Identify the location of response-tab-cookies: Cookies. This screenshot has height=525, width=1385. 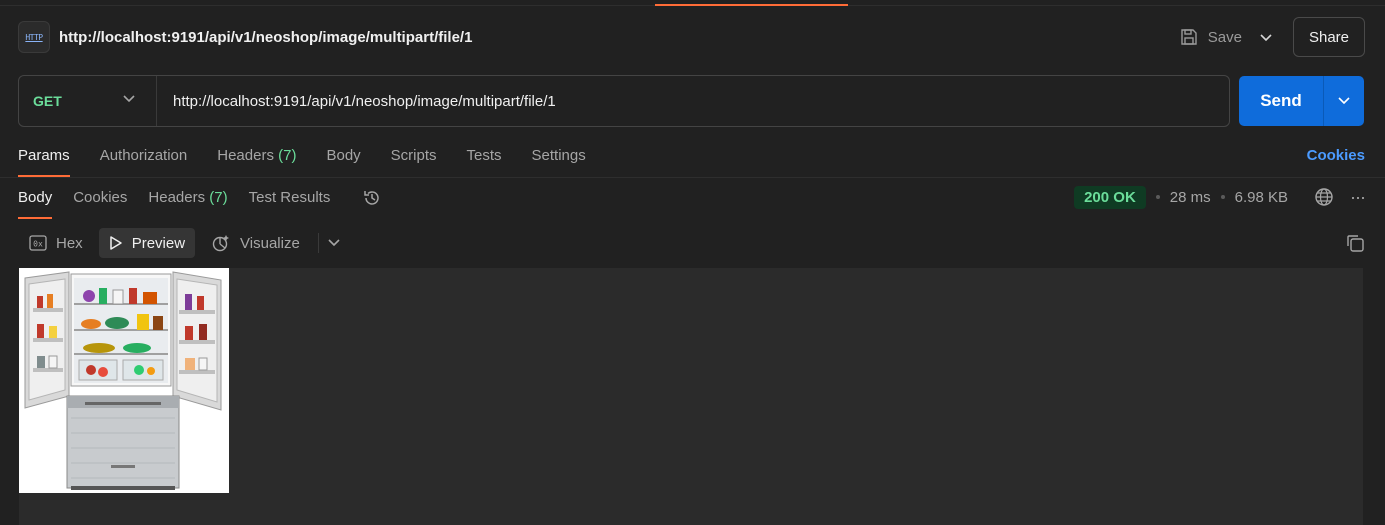
(100, 200).